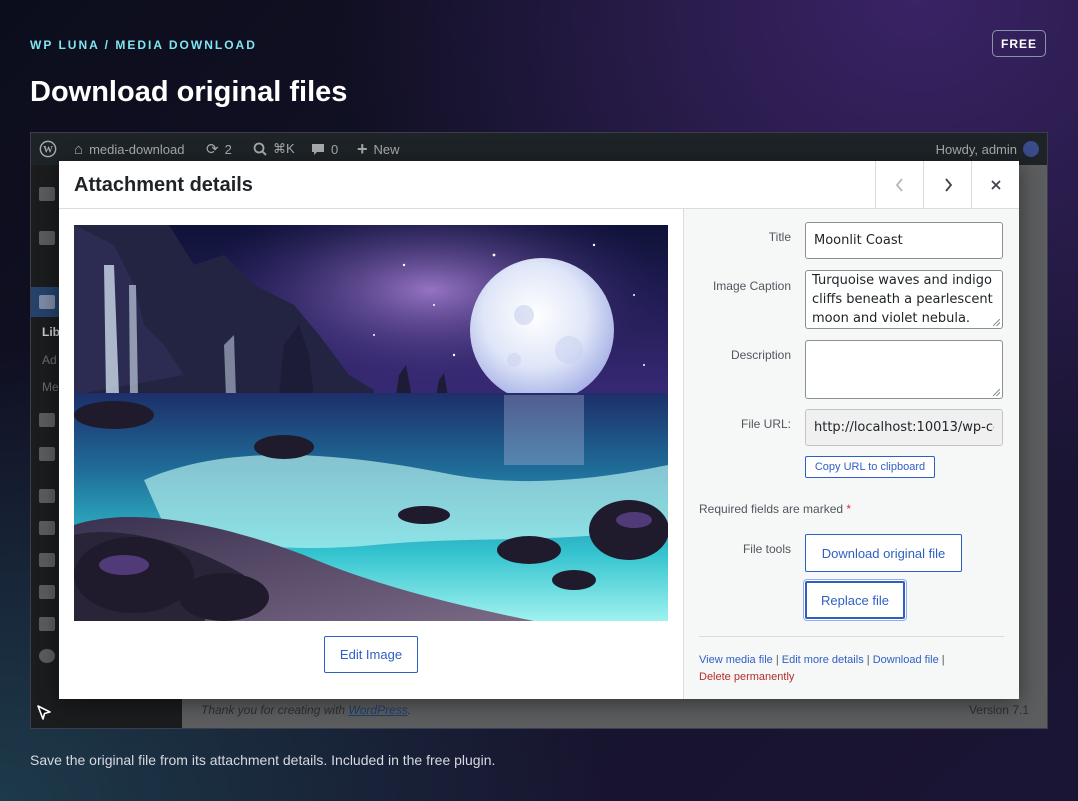  I want to click on file-url-label: File URL:, so click(765, 424).